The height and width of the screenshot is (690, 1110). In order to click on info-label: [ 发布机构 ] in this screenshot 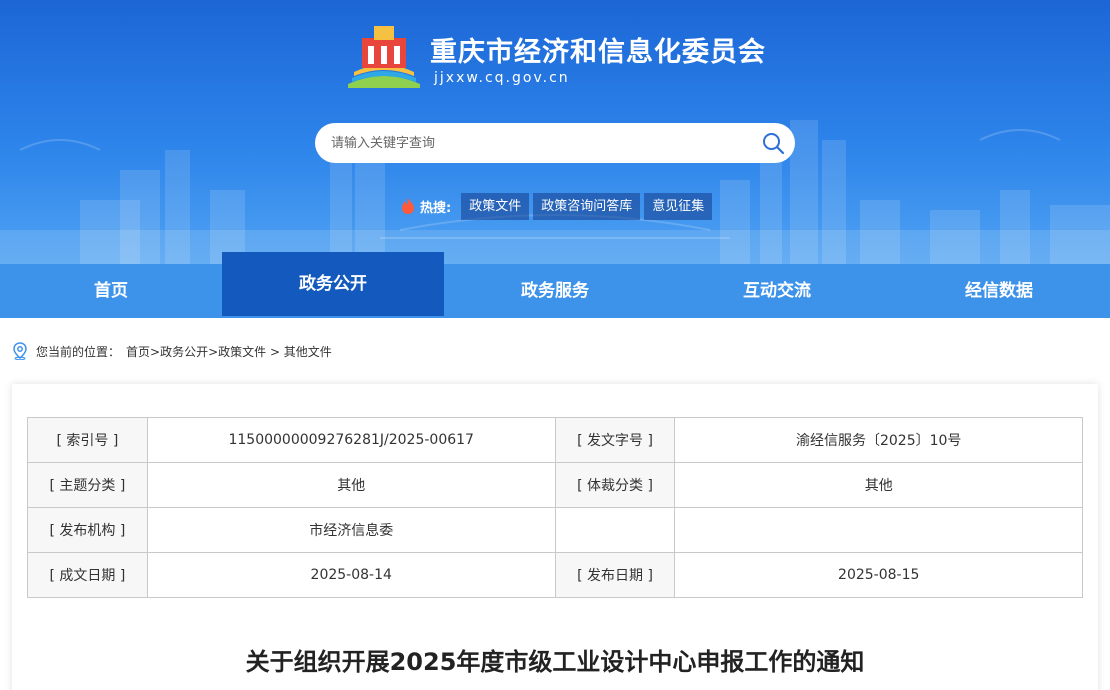, I will do `click(87, 530)`.